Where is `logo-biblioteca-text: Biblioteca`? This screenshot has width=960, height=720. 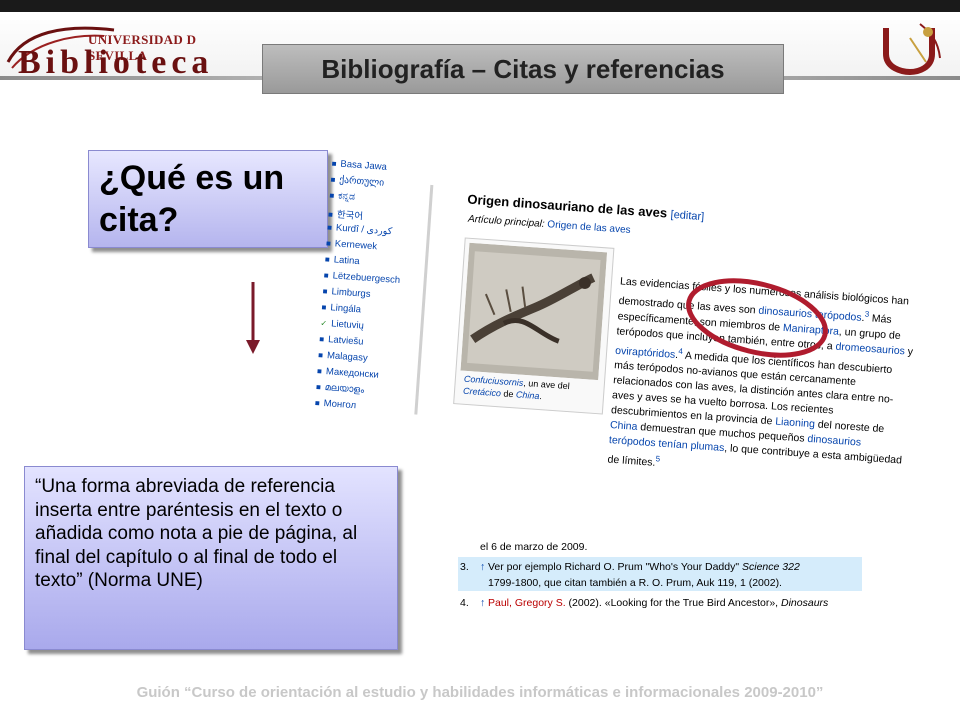 logo-biblioteca-text: Biblioteca is located at coordinates (116, 62).